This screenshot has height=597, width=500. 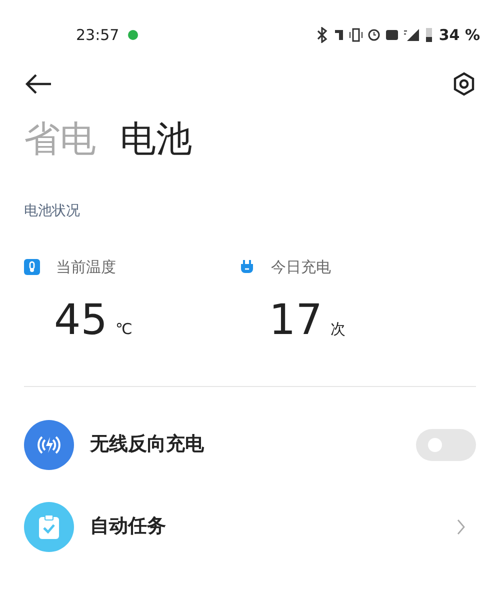 I want to click on stat-value: 17, so click(x=295, y=319).